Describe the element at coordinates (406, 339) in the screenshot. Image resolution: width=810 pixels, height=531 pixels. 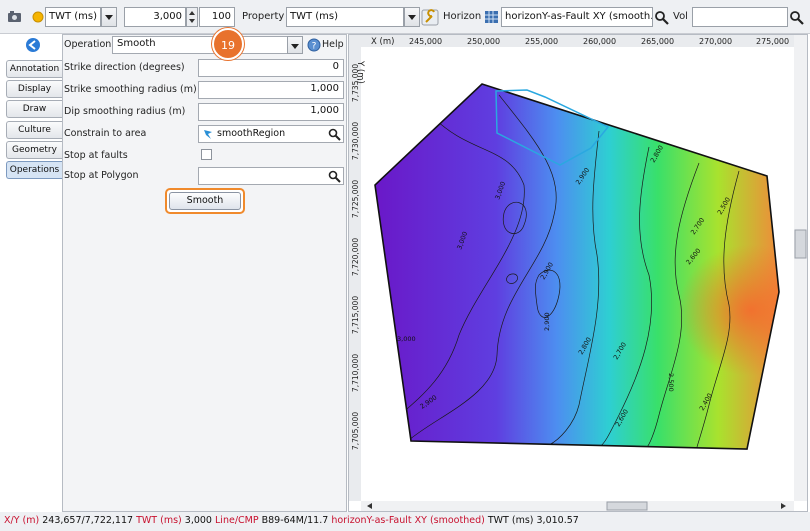
I see `contour-label: 3,000` at that location.